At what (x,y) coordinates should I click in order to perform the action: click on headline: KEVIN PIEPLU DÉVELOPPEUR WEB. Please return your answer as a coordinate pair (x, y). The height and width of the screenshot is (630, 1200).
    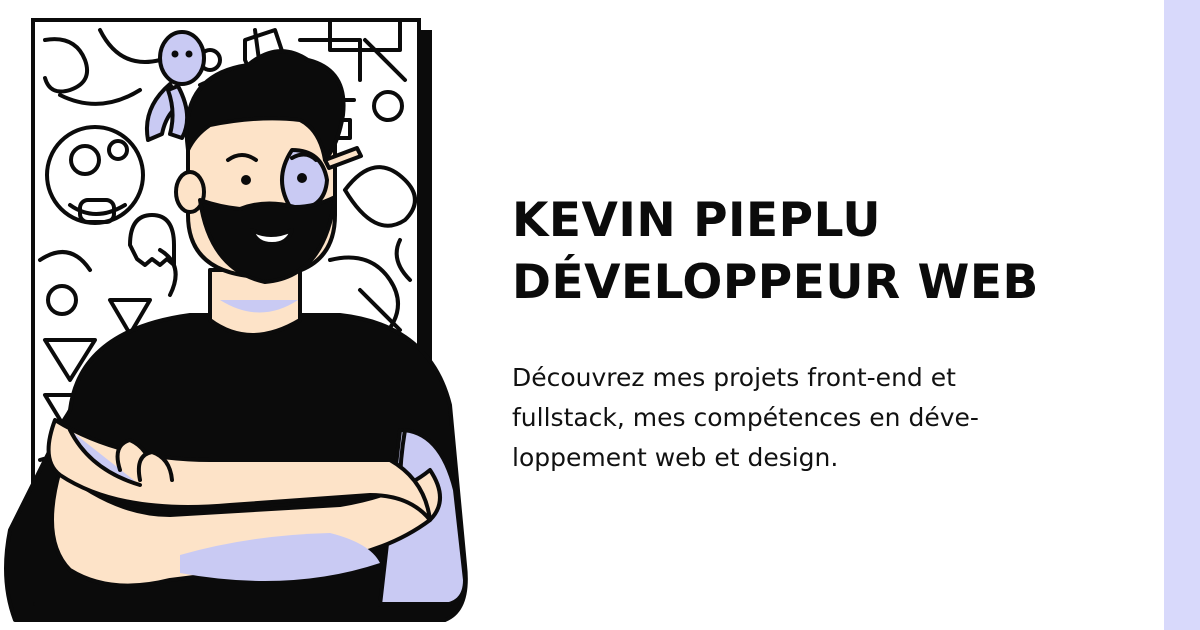
    Looking at the image, I should click on (827, 252).